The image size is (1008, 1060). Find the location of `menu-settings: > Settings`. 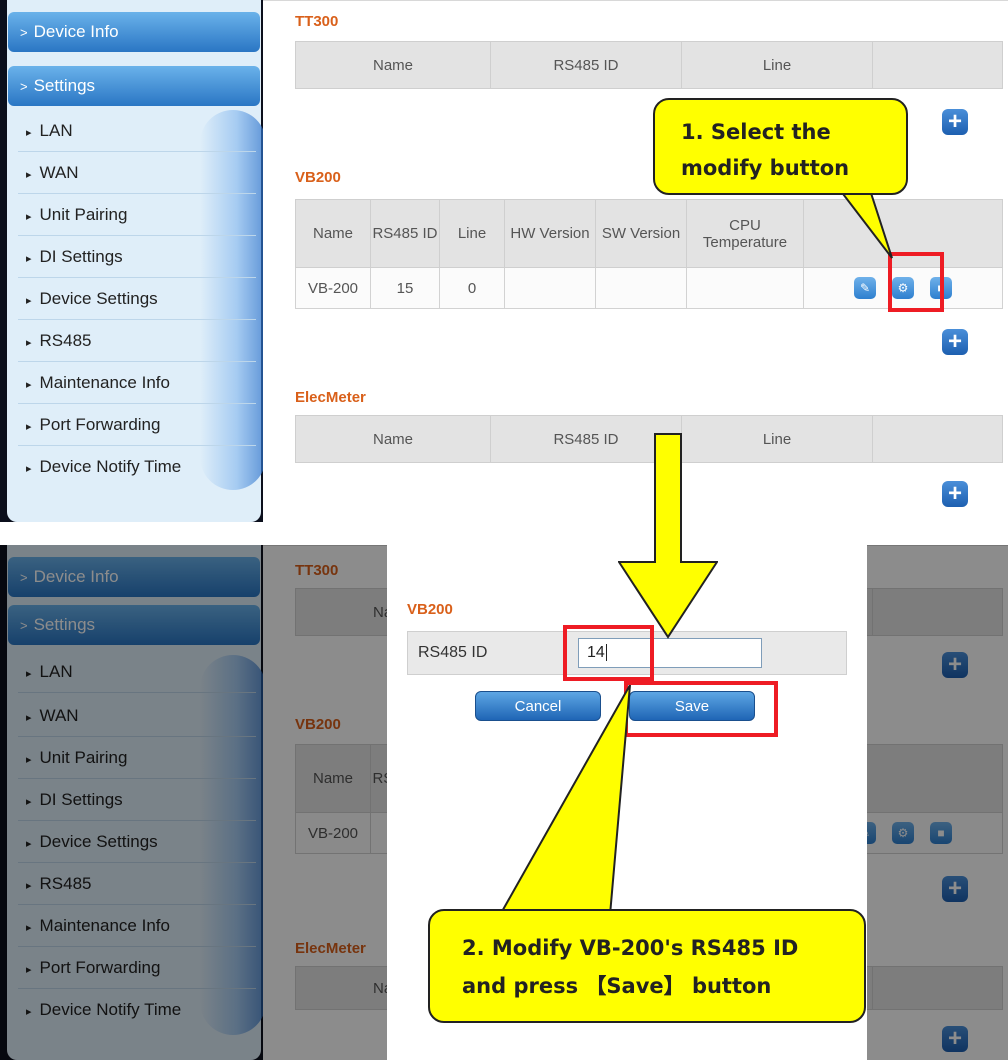

menu-settings: > Settings is located at coordinates (134, 86).